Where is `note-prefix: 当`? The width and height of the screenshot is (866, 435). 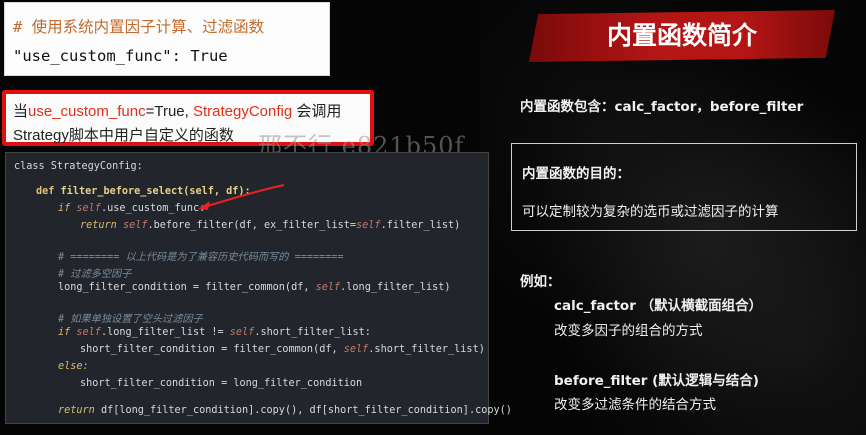
note-prefix: 当 is located at coordinates (21, 111).